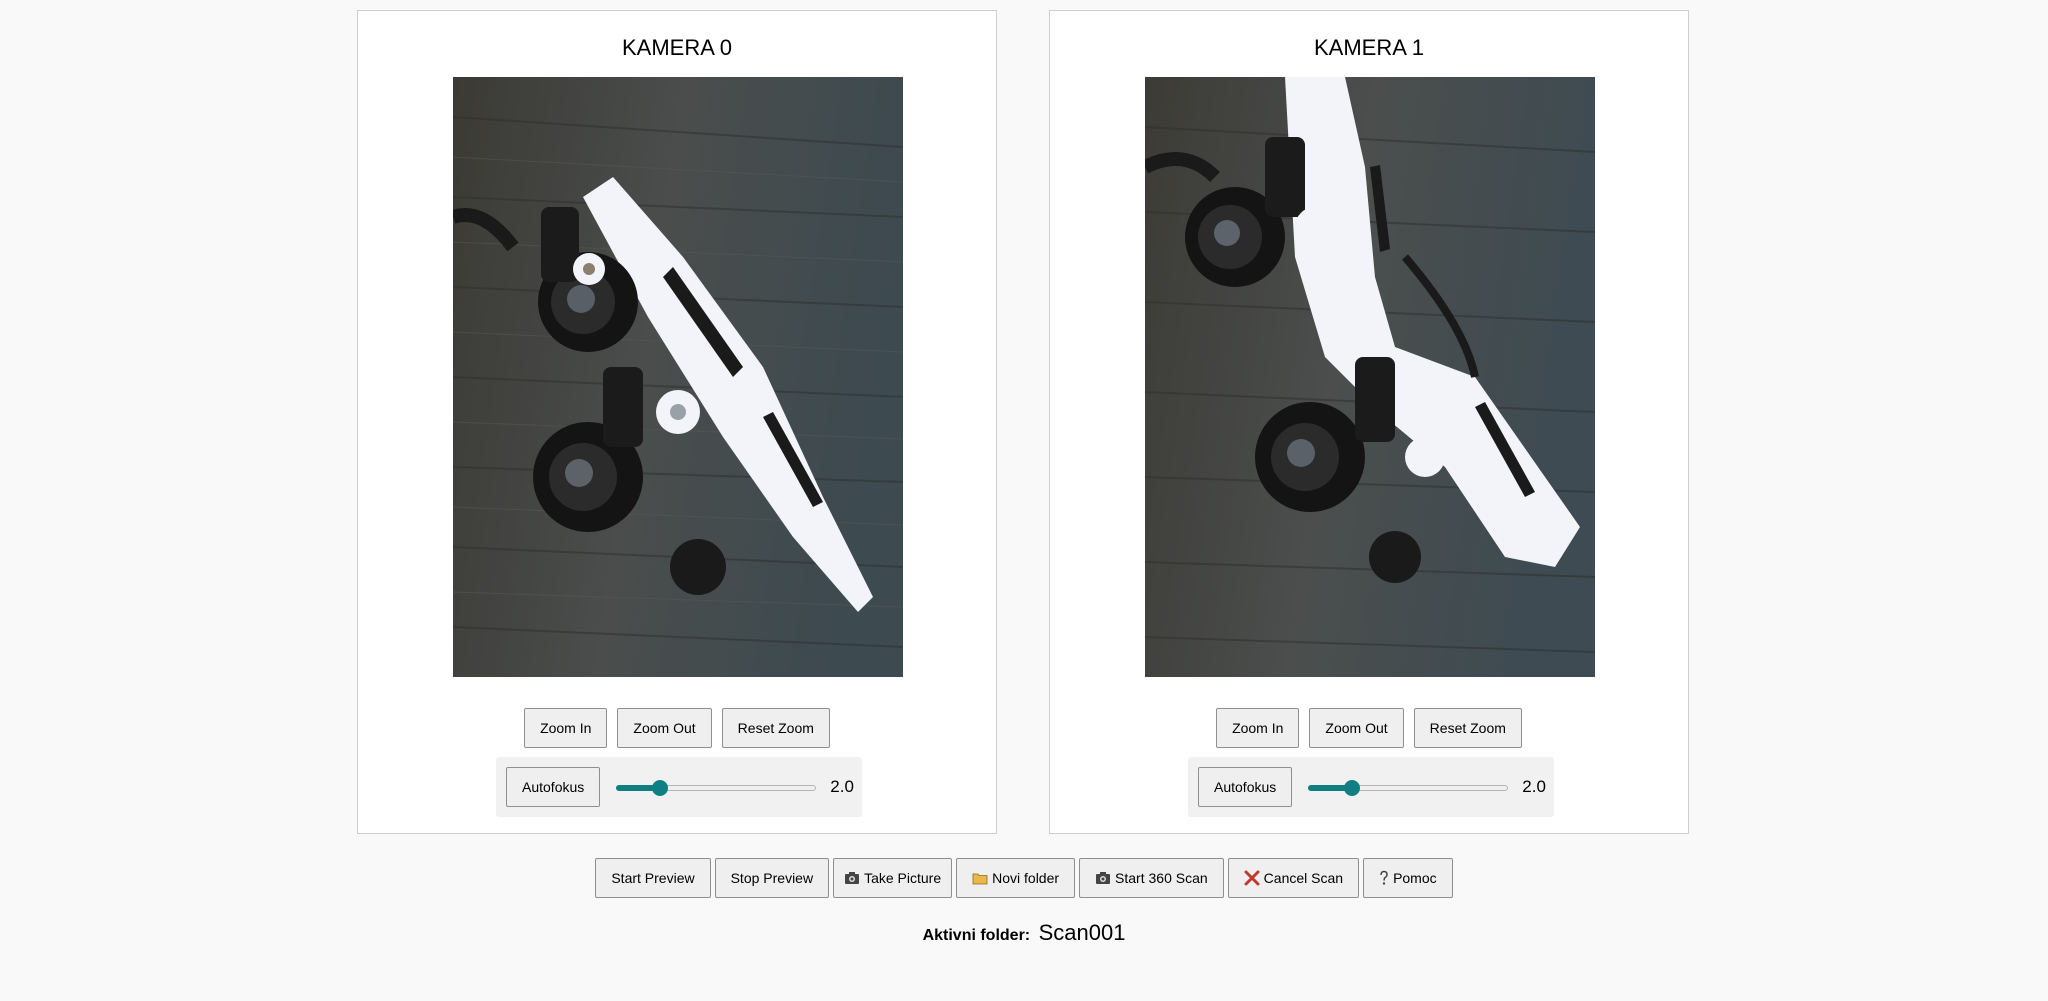 Image resolution: width=2048 pixels, height=1001 pixels. Describe the element at coordinates (903, 878) in the screenshot. I see `take-picture-label: Take Picture` at that location.